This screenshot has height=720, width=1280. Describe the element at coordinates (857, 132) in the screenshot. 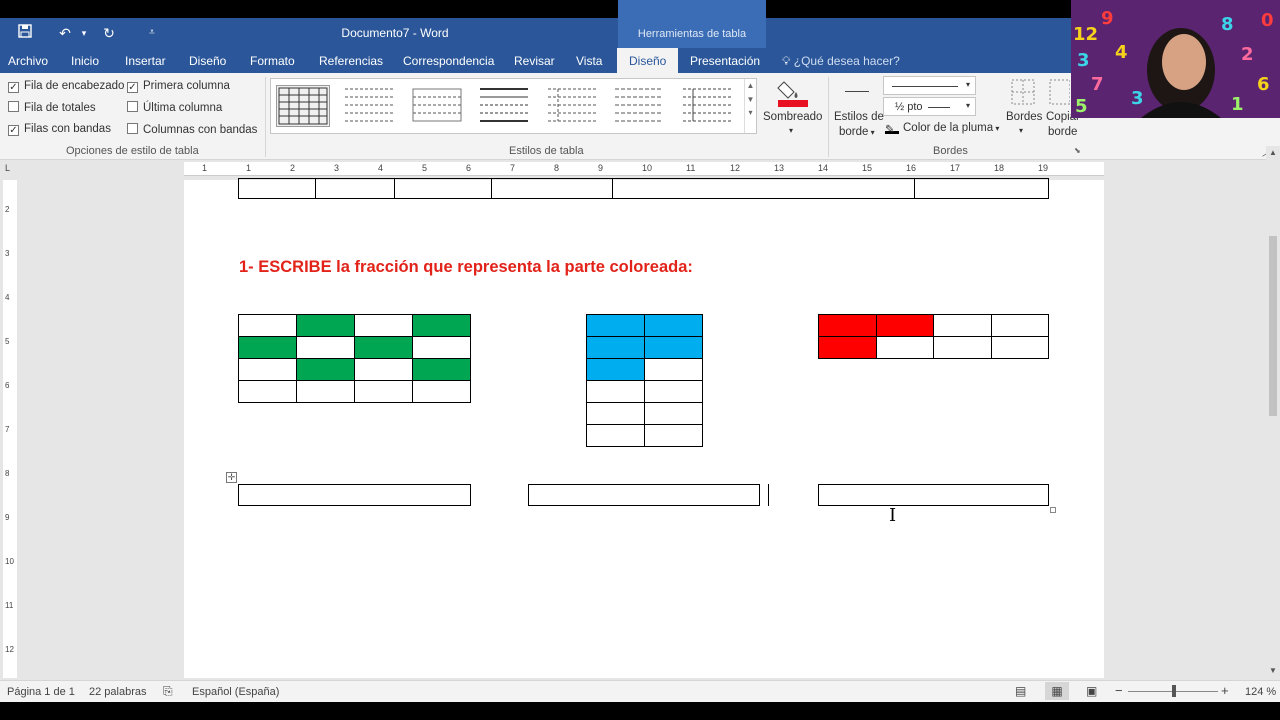

I see `border-styles-label-2: borde ▾` at that location.